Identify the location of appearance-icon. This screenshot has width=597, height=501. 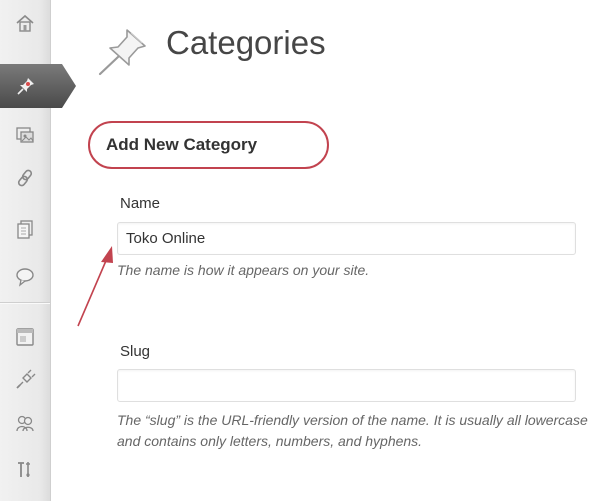
(25, 337).